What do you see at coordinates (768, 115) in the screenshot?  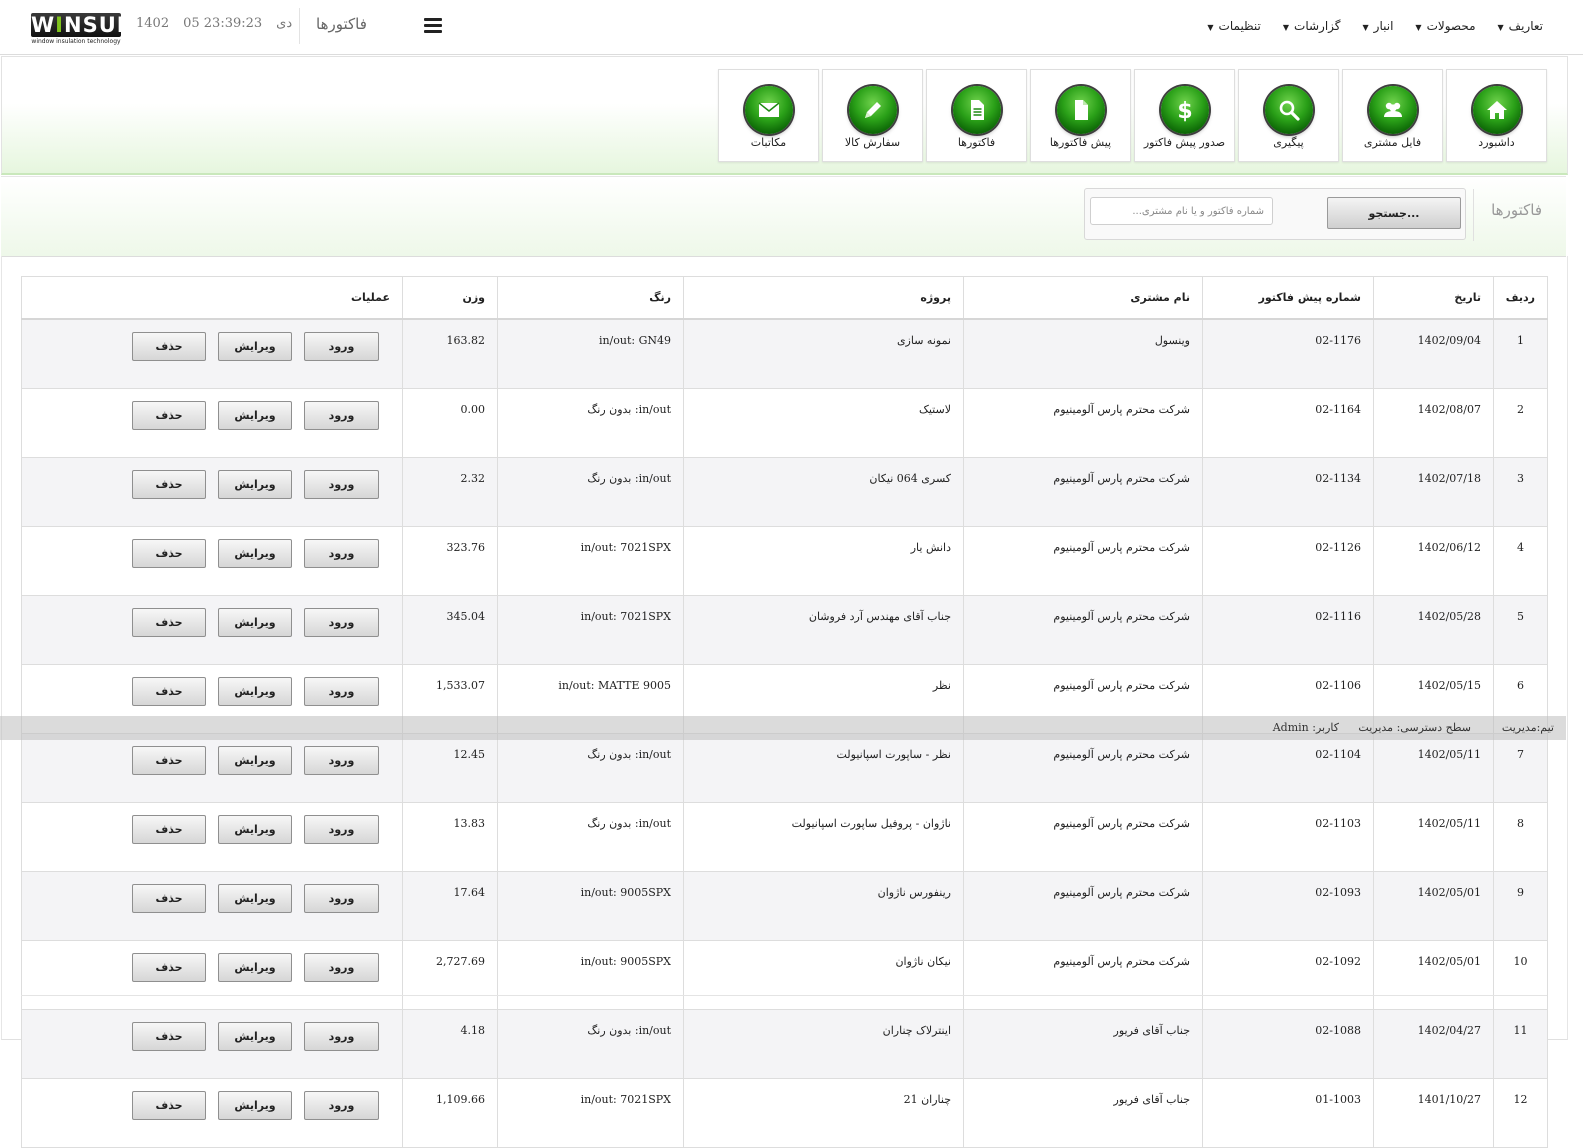 I see `shortcut-correspondence: مکاتبات` at bounding box center [768, 115].